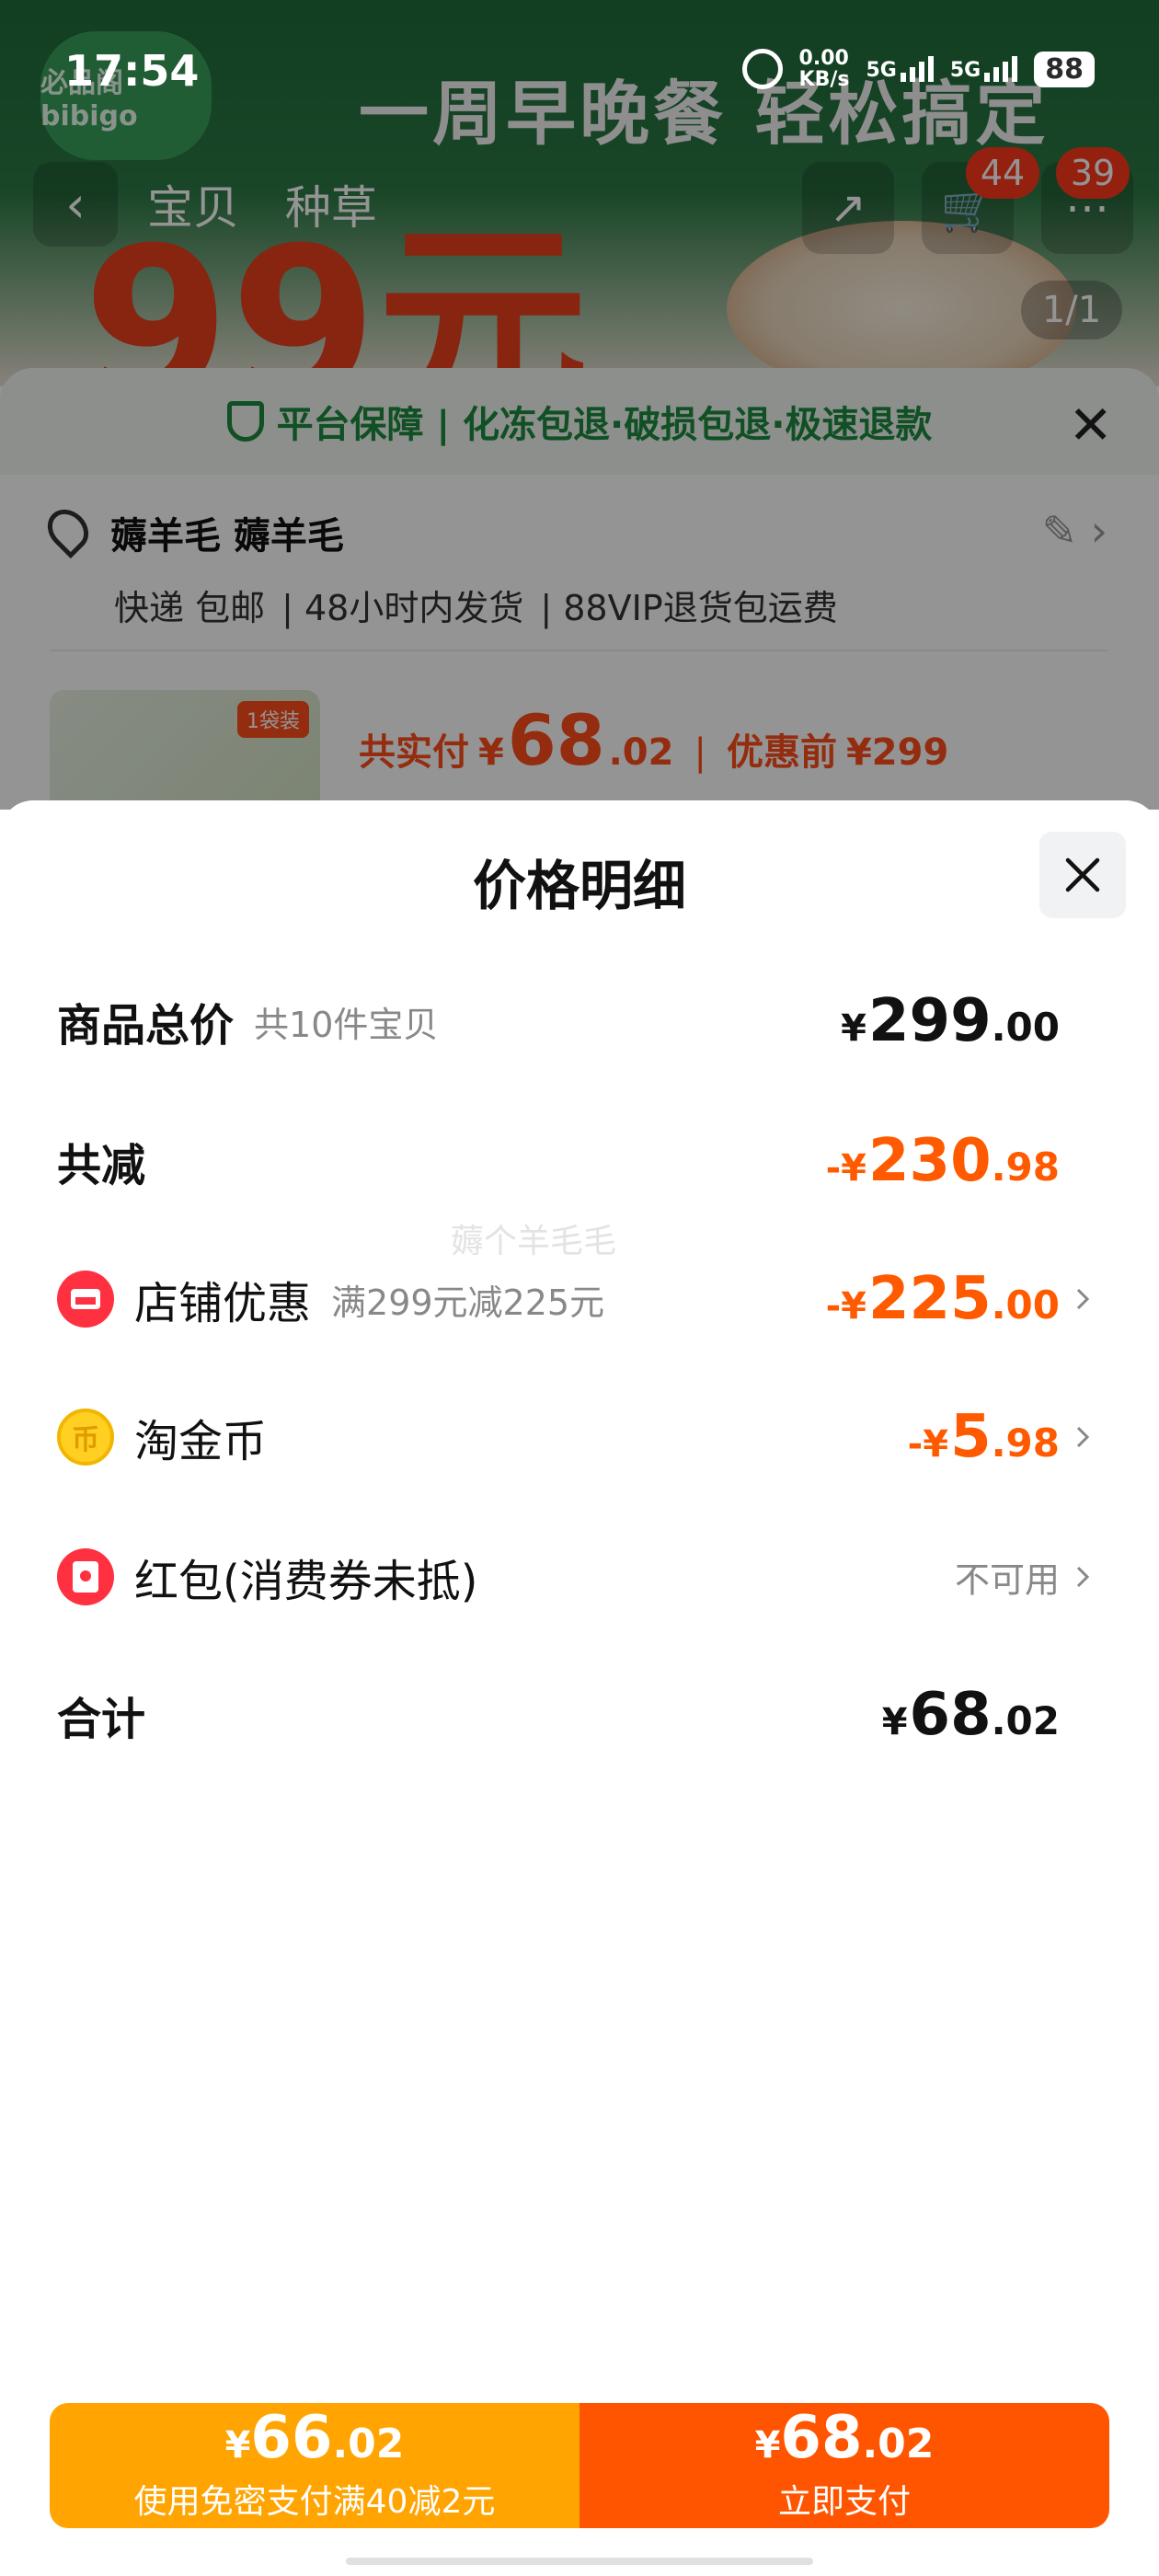  I want to click on sheet-title: 价格明细, so click(579, 886).